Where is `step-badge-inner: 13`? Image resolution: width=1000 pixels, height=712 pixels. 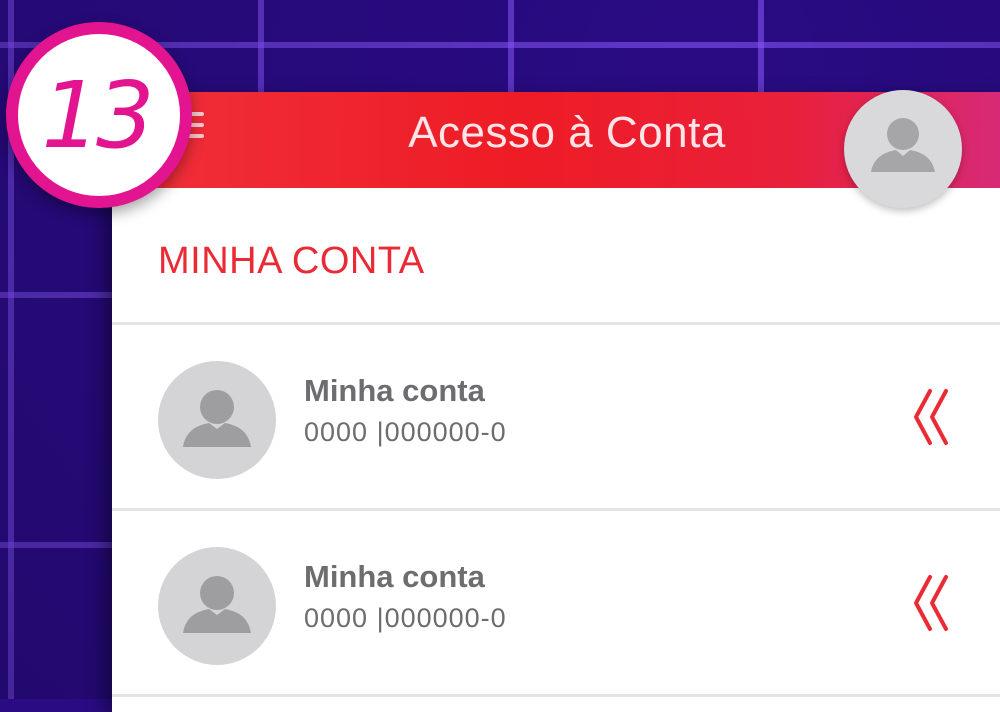
step-badge-inner: 13 is located at coordinates (99, 115).